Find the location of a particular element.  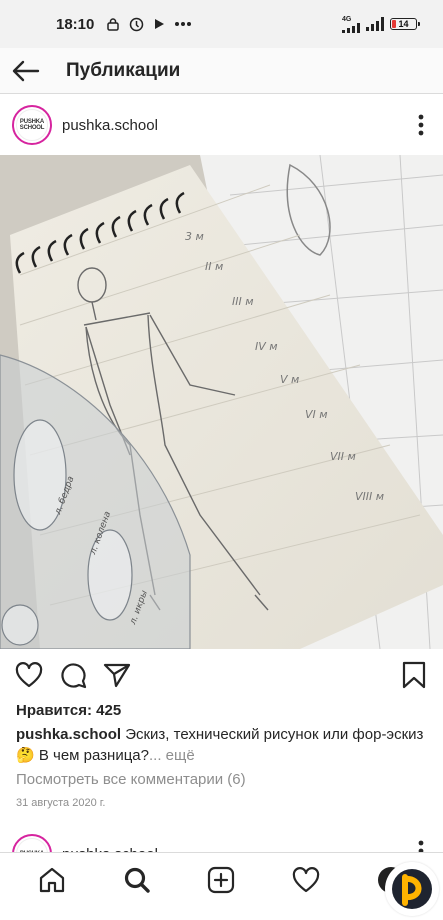

comment-button is located at coordinates (73, 675).